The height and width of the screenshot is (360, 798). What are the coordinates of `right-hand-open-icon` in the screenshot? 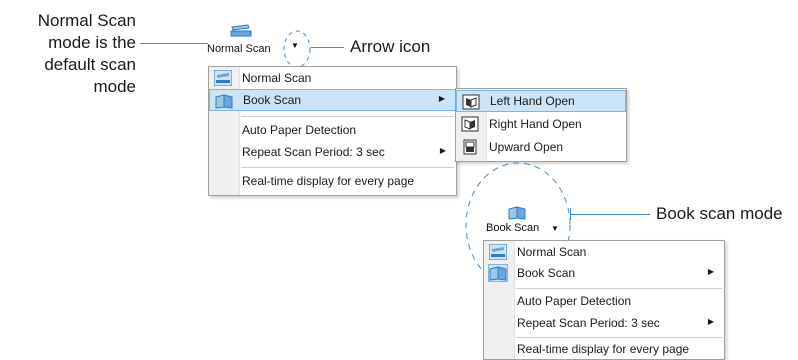 It's located at (470, 124).